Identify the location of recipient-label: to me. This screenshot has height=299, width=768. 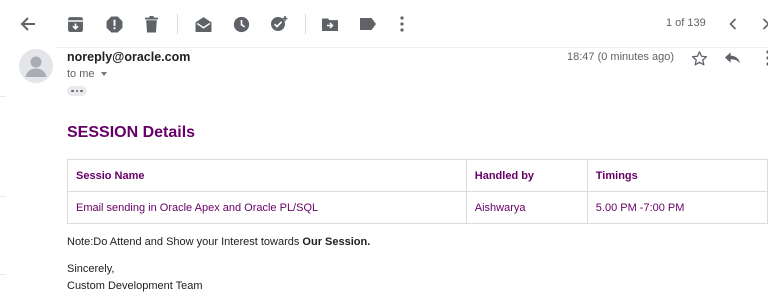
(81, 74).